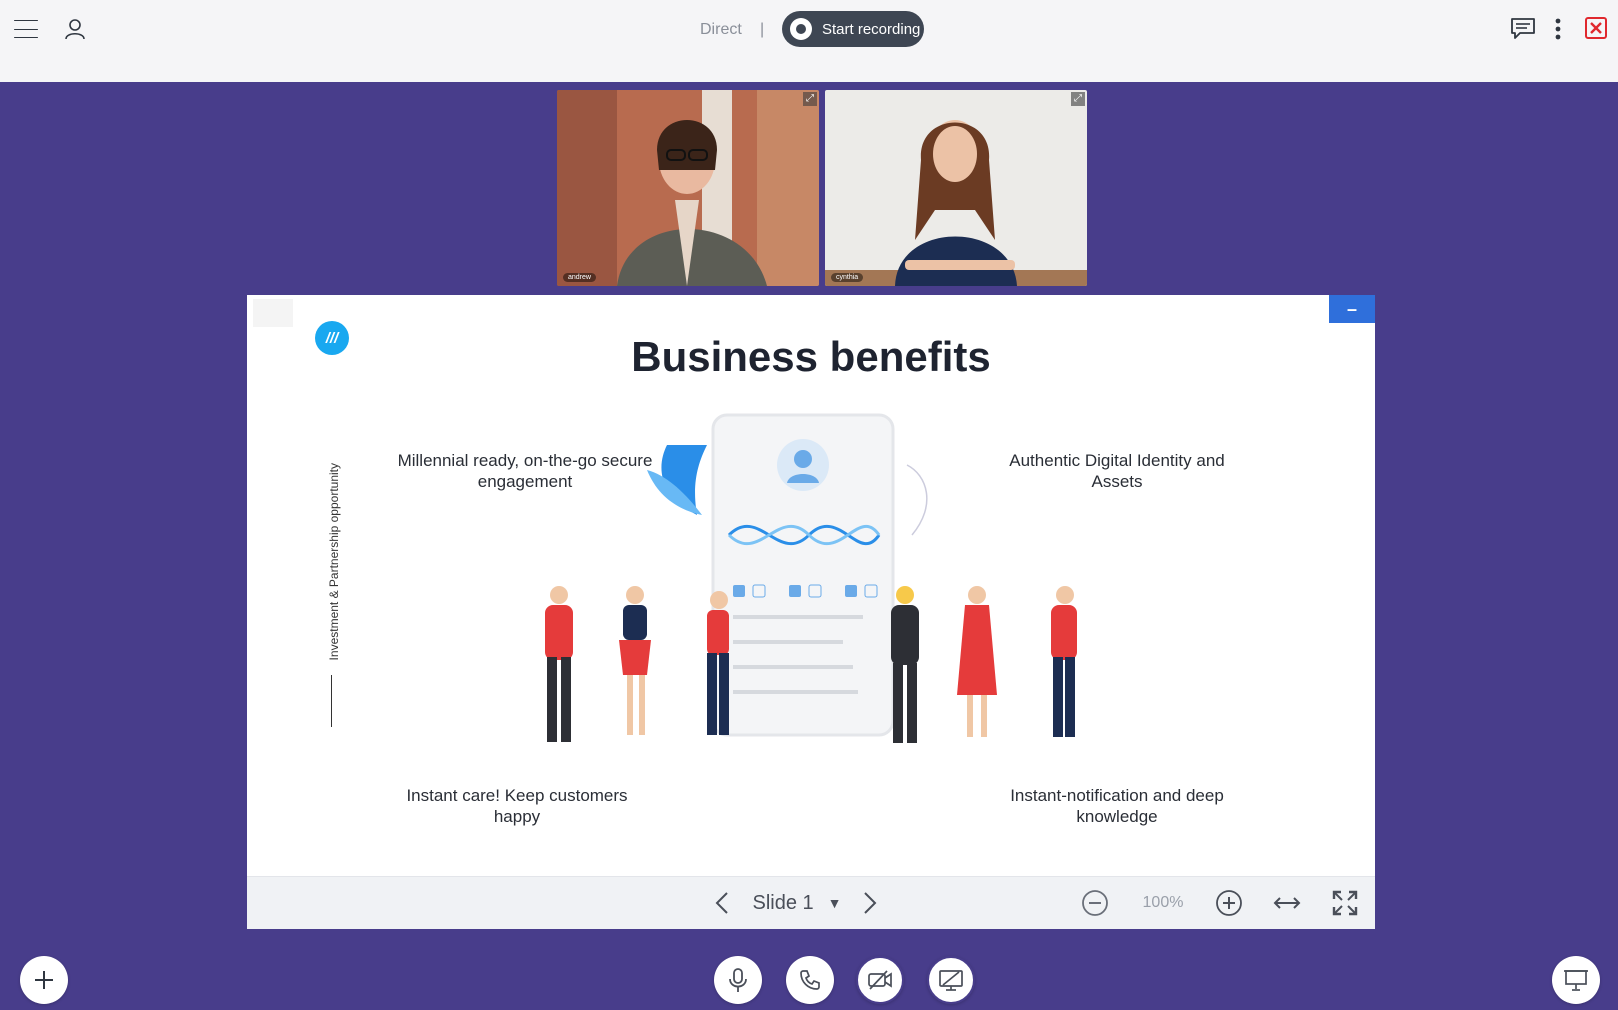  I want to click on zoom-out-button, so click(1095, 903).